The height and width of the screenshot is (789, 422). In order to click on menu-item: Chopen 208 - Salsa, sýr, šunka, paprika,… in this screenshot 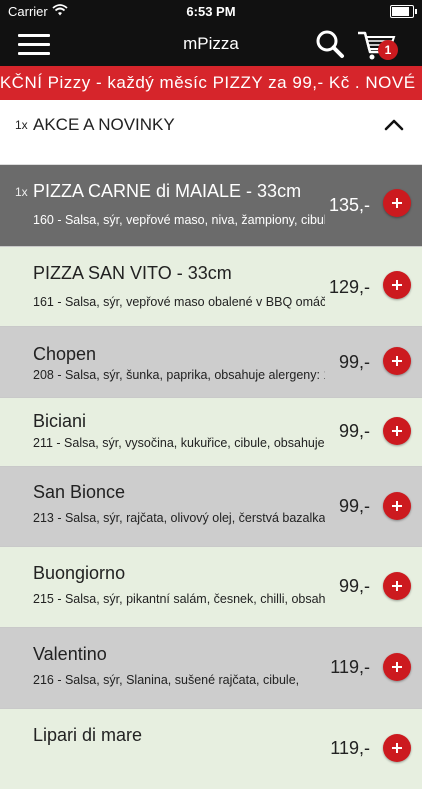, I will do `click(211, 362)`.